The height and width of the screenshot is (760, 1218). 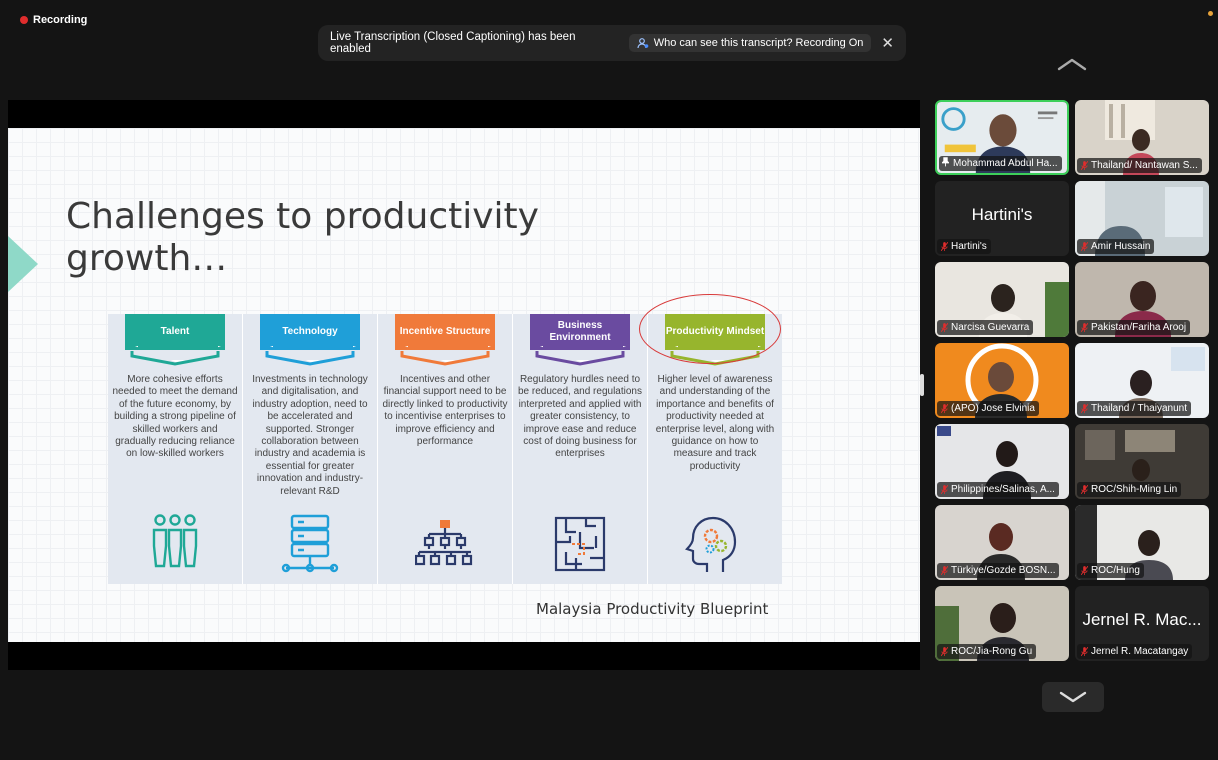 I want to click on highlight-circle-annotation, so click(x=710, y=329).